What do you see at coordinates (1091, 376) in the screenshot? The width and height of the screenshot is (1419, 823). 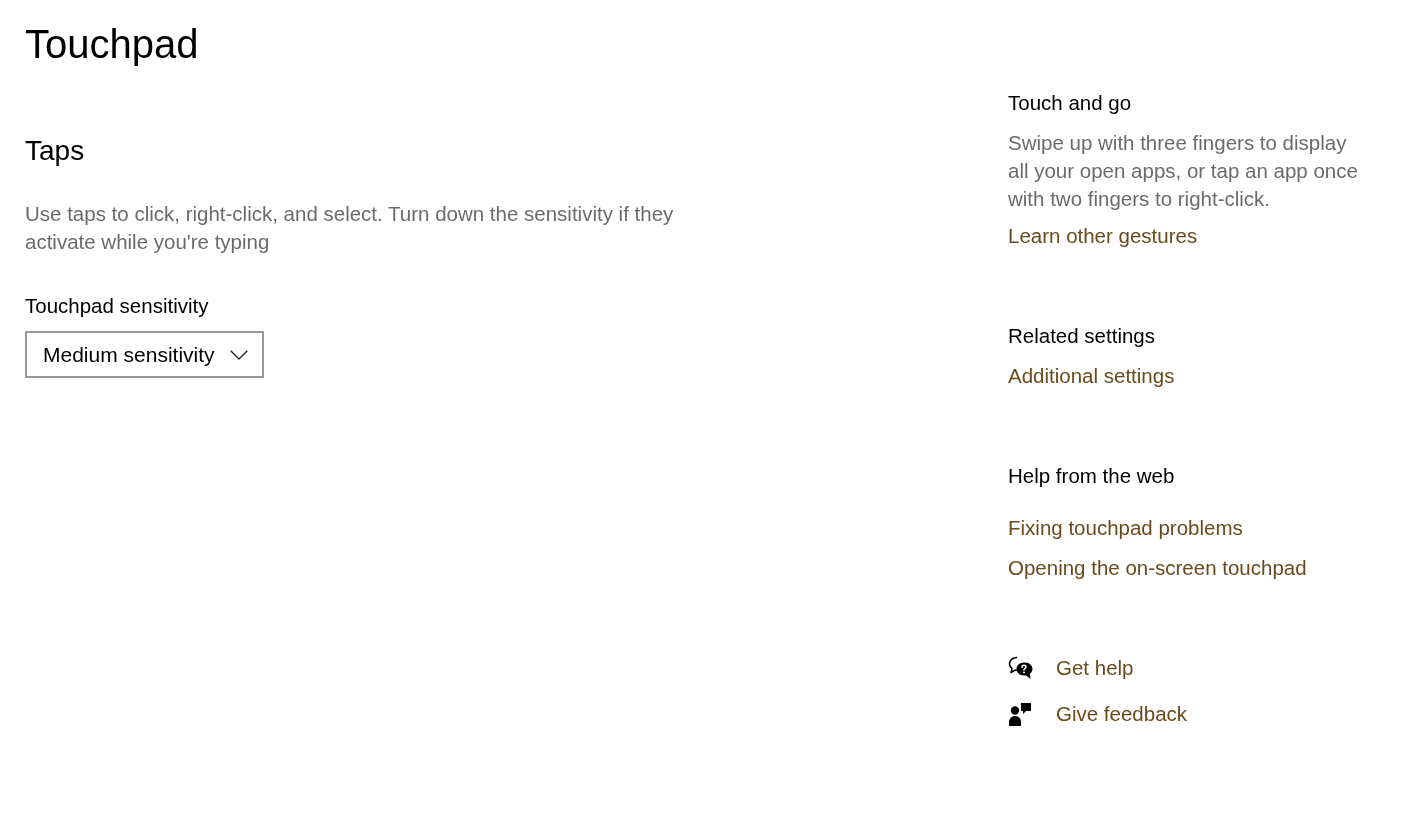 I see `help-link: Additional settings` at bounding box center [1091, 376].